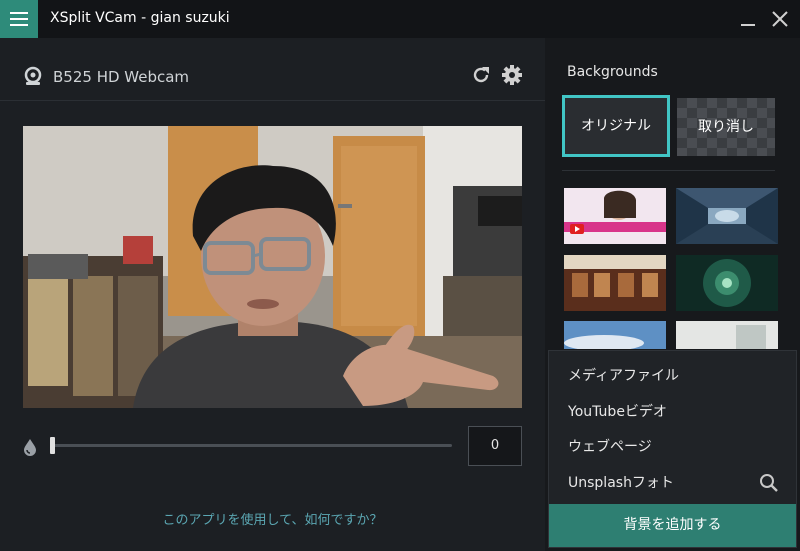  I want to click on backgrounds-title: Backgrounds, so click(612, 72).